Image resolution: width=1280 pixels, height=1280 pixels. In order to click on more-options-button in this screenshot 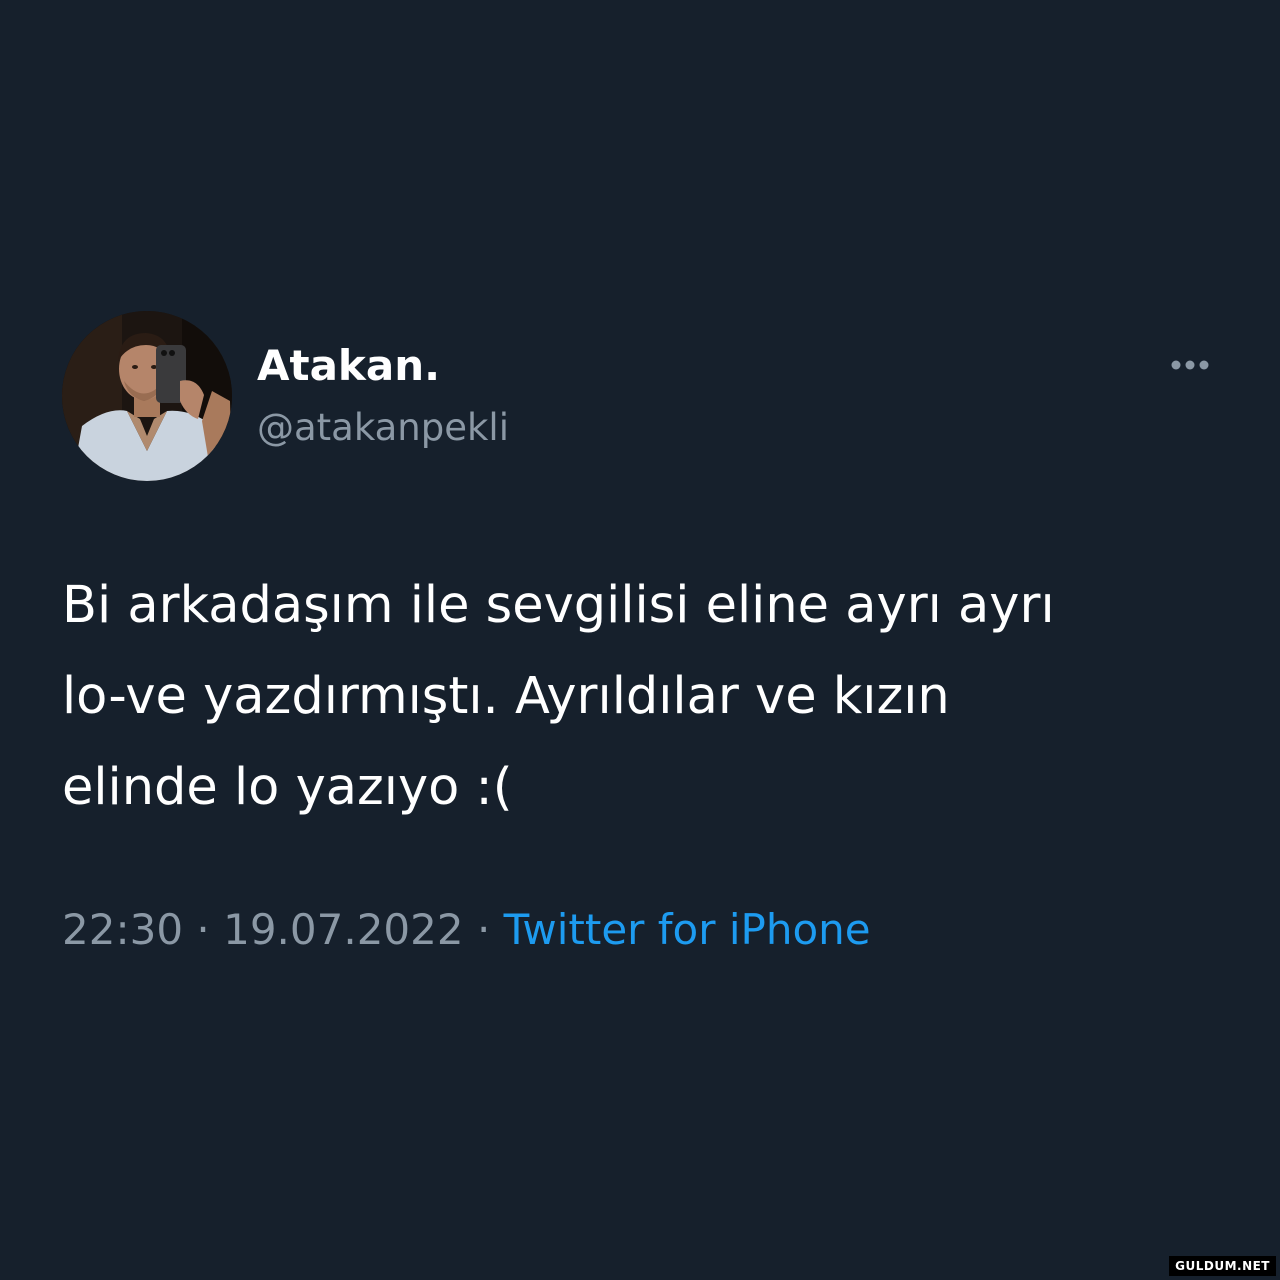, I will do `click(1190, 365)`.